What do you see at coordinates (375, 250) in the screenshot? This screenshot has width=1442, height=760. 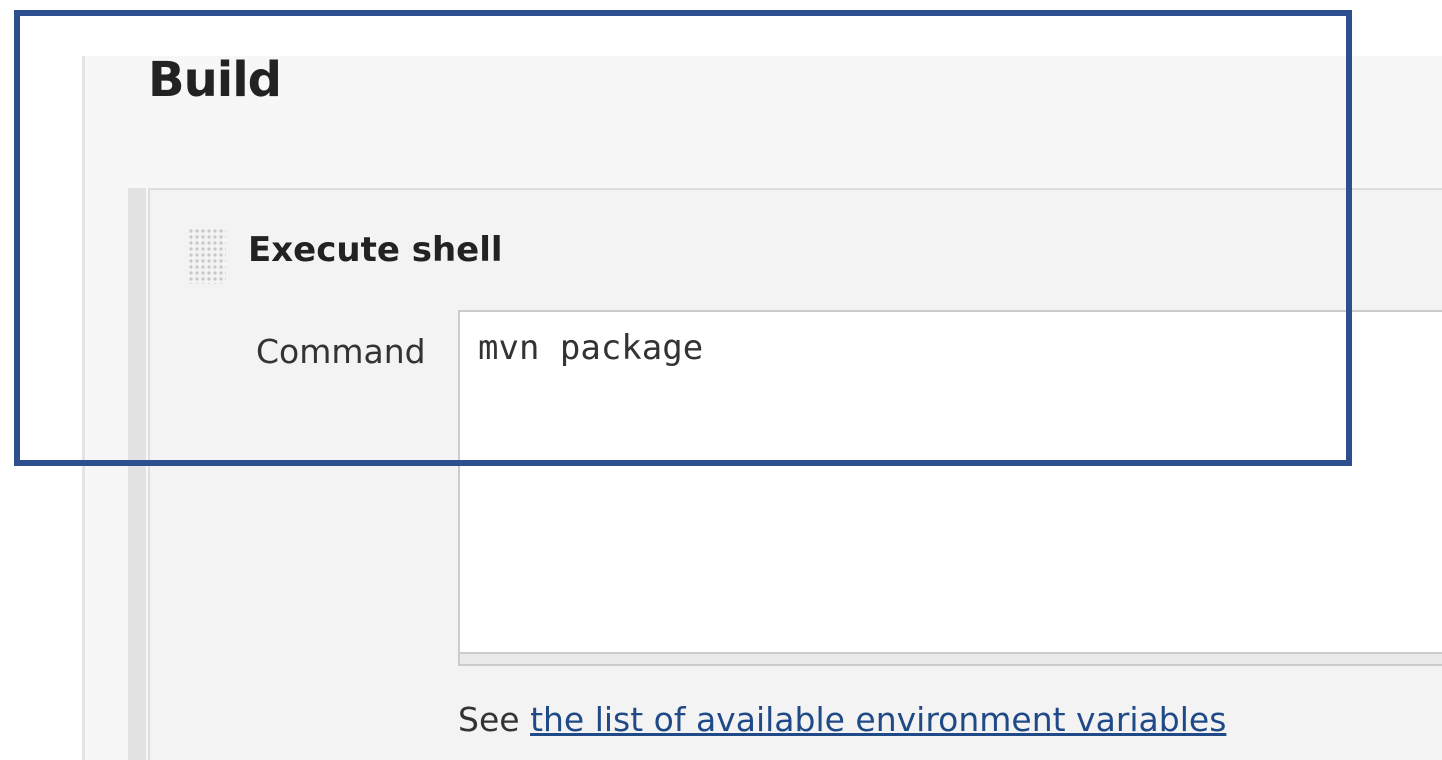 I see `build-step-title: Execute shell` at bounding box center [375, 250].